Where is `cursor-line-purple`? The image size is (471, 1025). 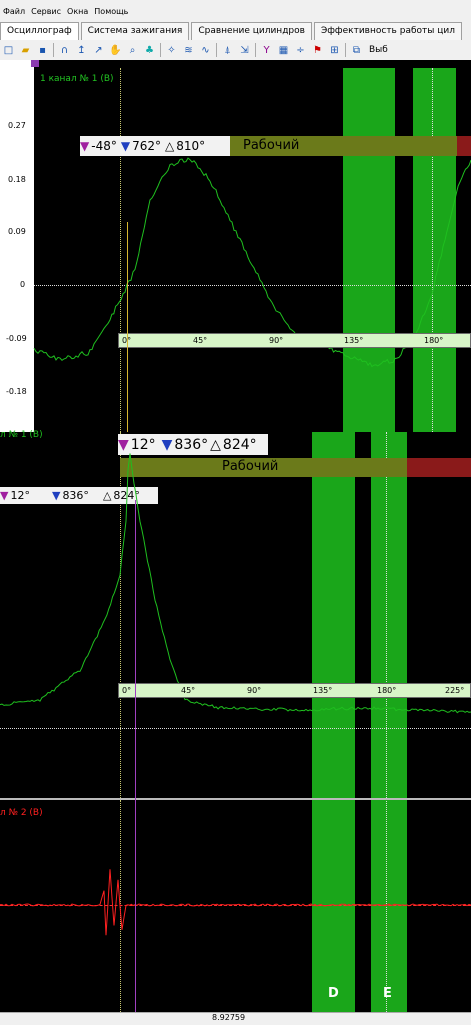
cursor-line-purple is located at coordinates (135, 756).